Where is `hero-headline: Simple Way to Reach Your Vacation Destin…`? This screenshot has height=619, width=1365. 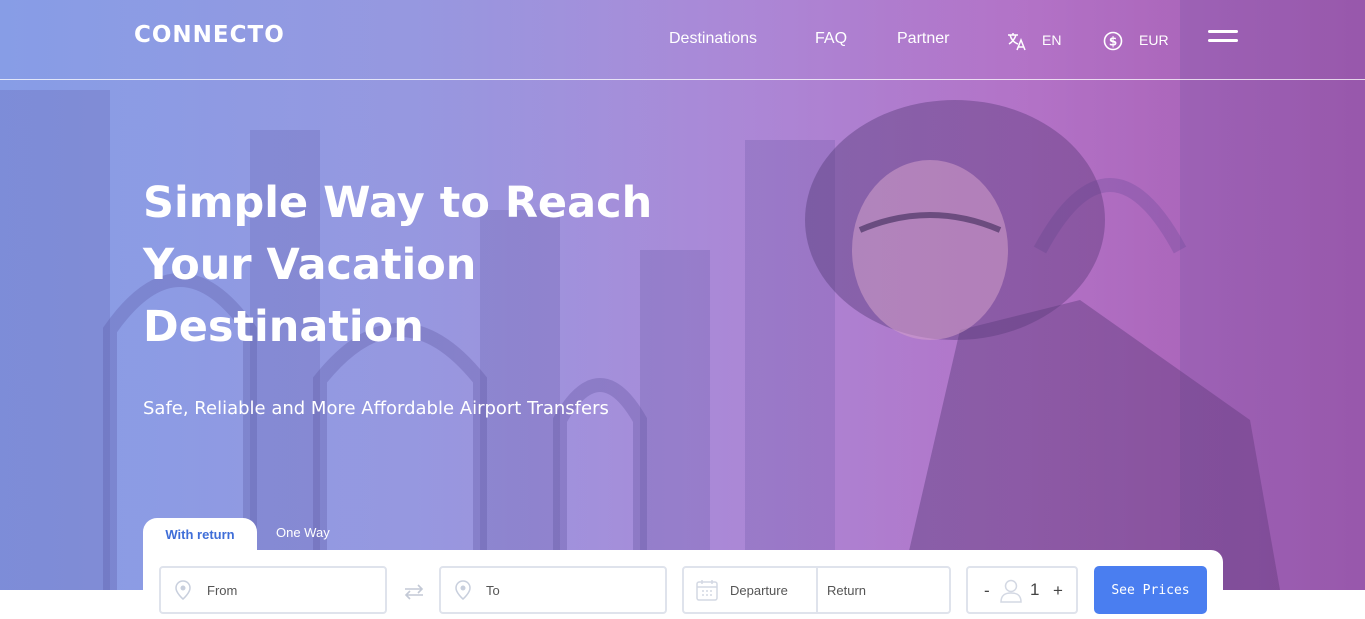
hero-headline: Simple Way to Reach Your Vacation Destin… is located at coordinates (423, 265).